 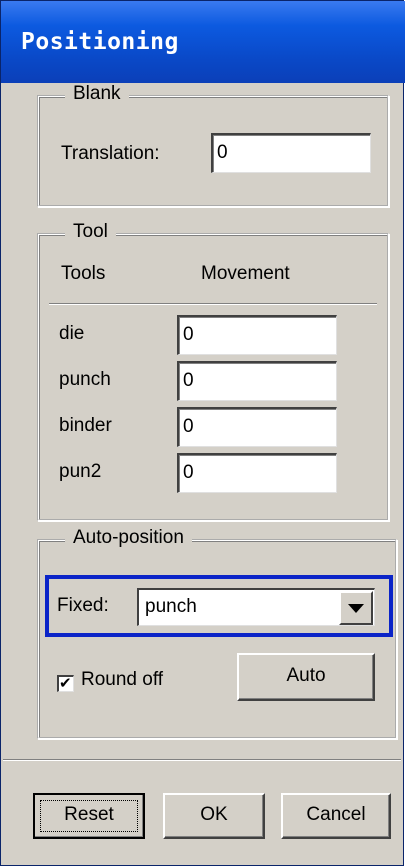 I want to click on auto-button: Auto, so click(x=306, y=677).